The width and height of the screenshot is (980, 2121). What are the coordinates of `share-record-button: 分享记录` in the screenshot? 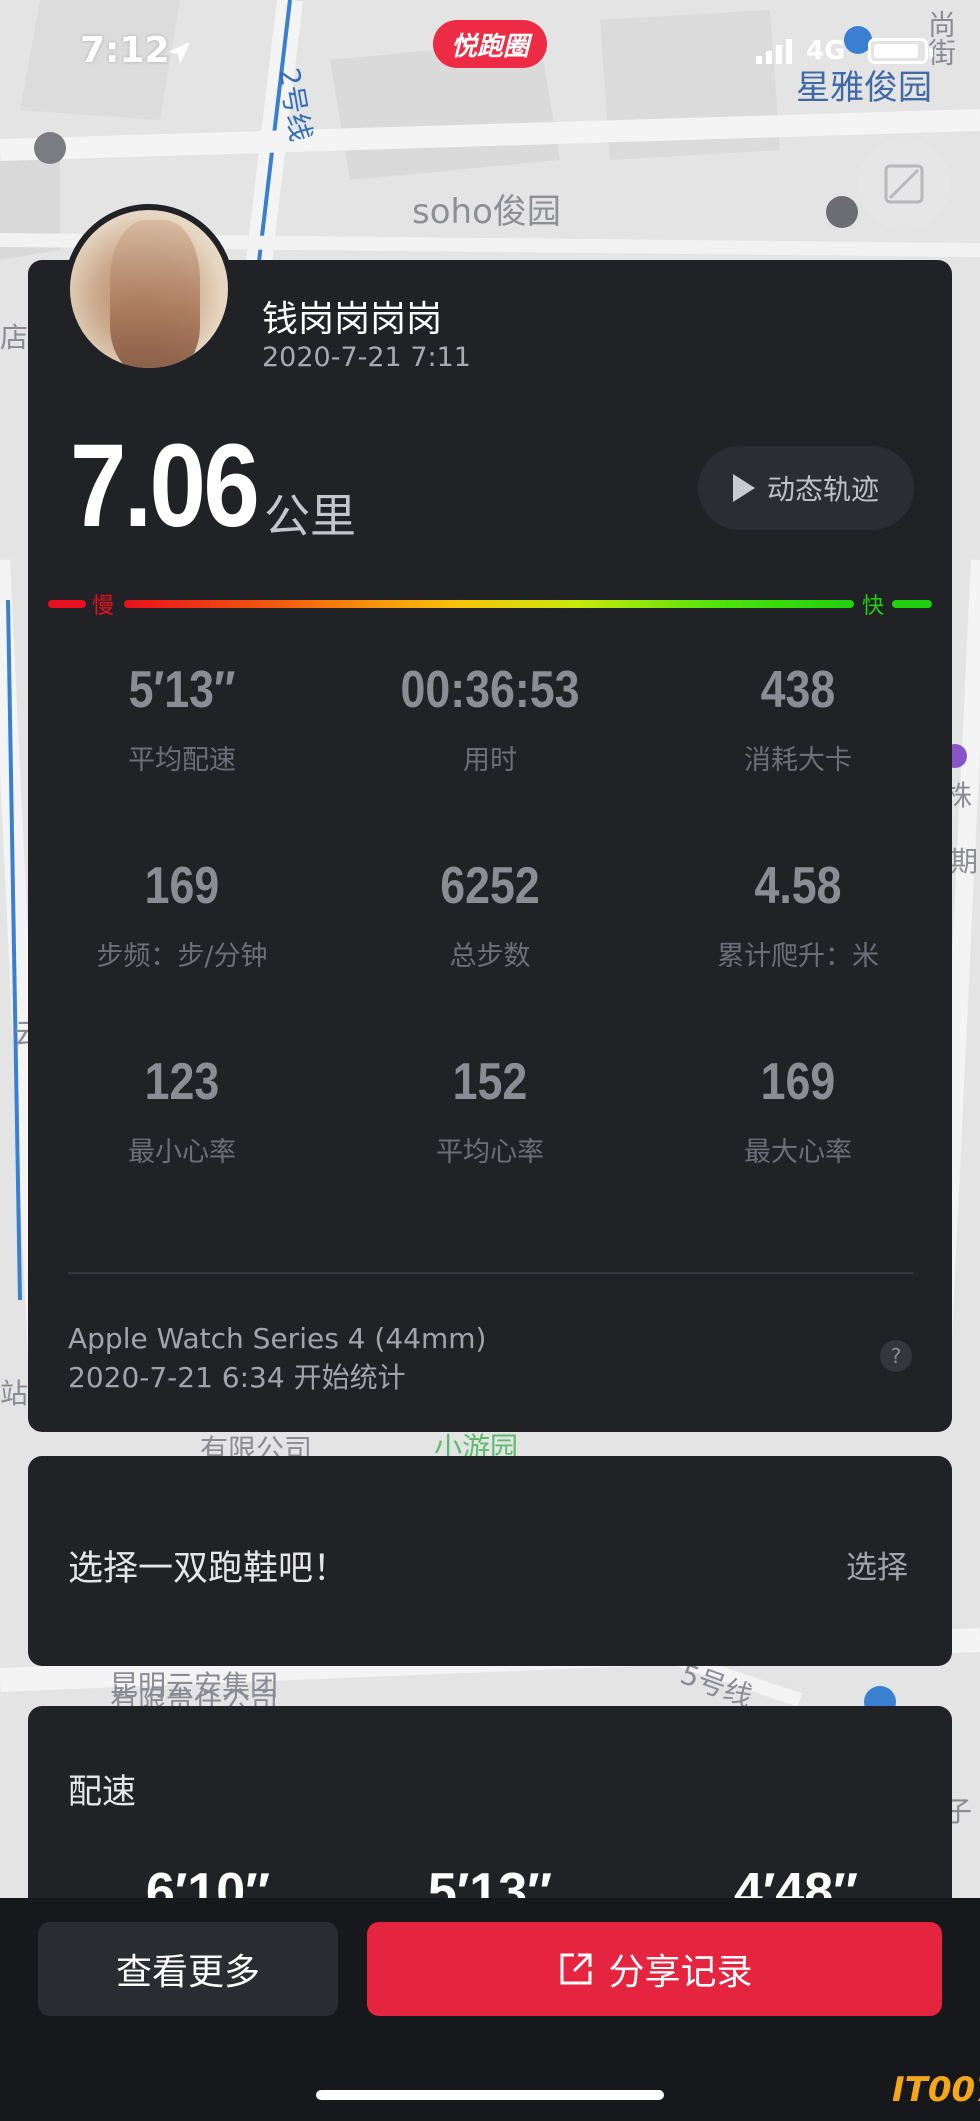 It's located at (654, 1969).